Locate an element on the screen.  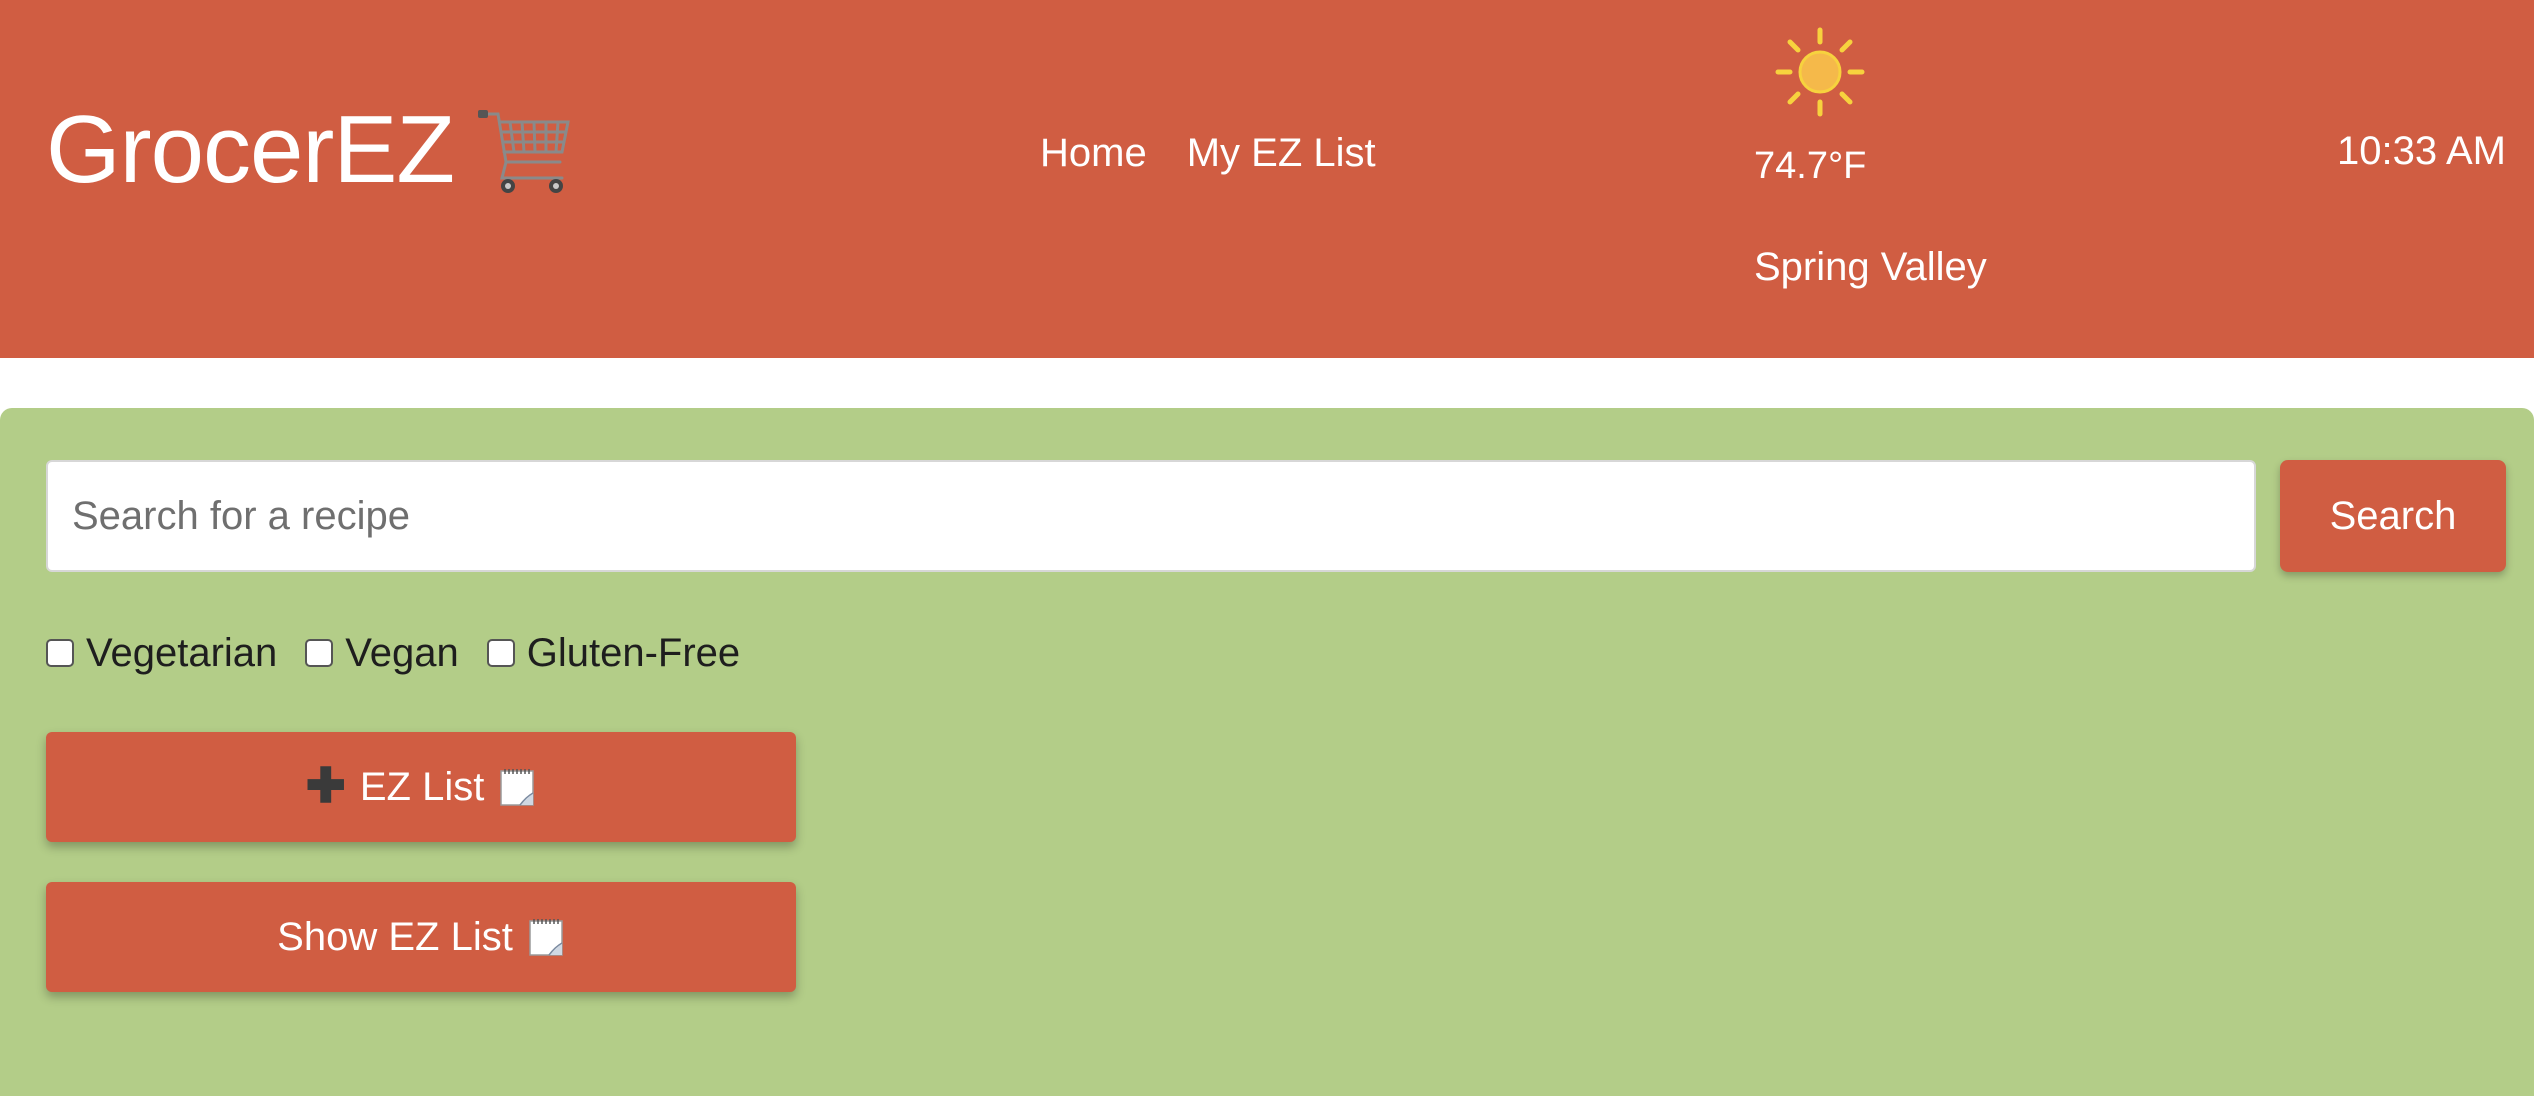
search-button: Search is located at coordinates (2393, 516).